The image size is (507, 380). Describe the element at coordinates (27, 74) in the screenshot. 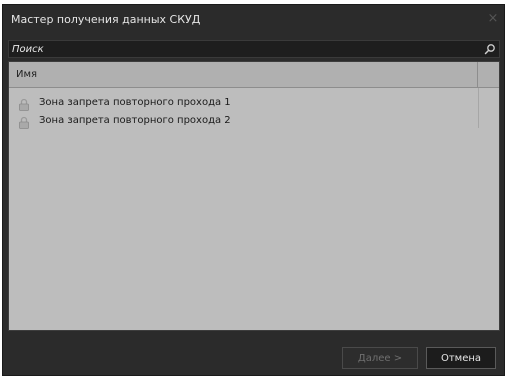

I see `column-header-label: Имя` at that location.